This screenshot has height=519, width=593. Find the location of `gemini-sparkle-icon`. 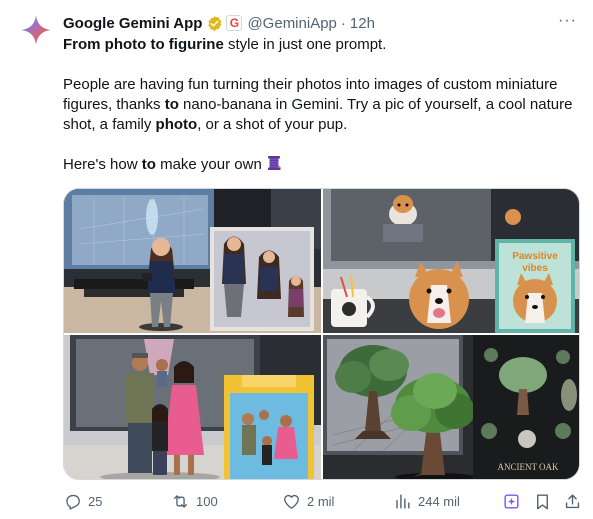

gemini-sparkle-icon is located at coordinates (36, 30).